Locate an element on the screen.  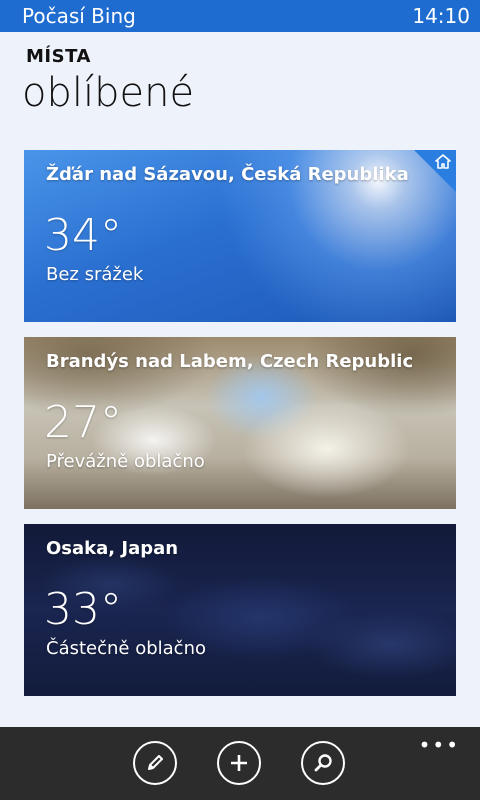
edit-button is located at coordinates (155, 763).